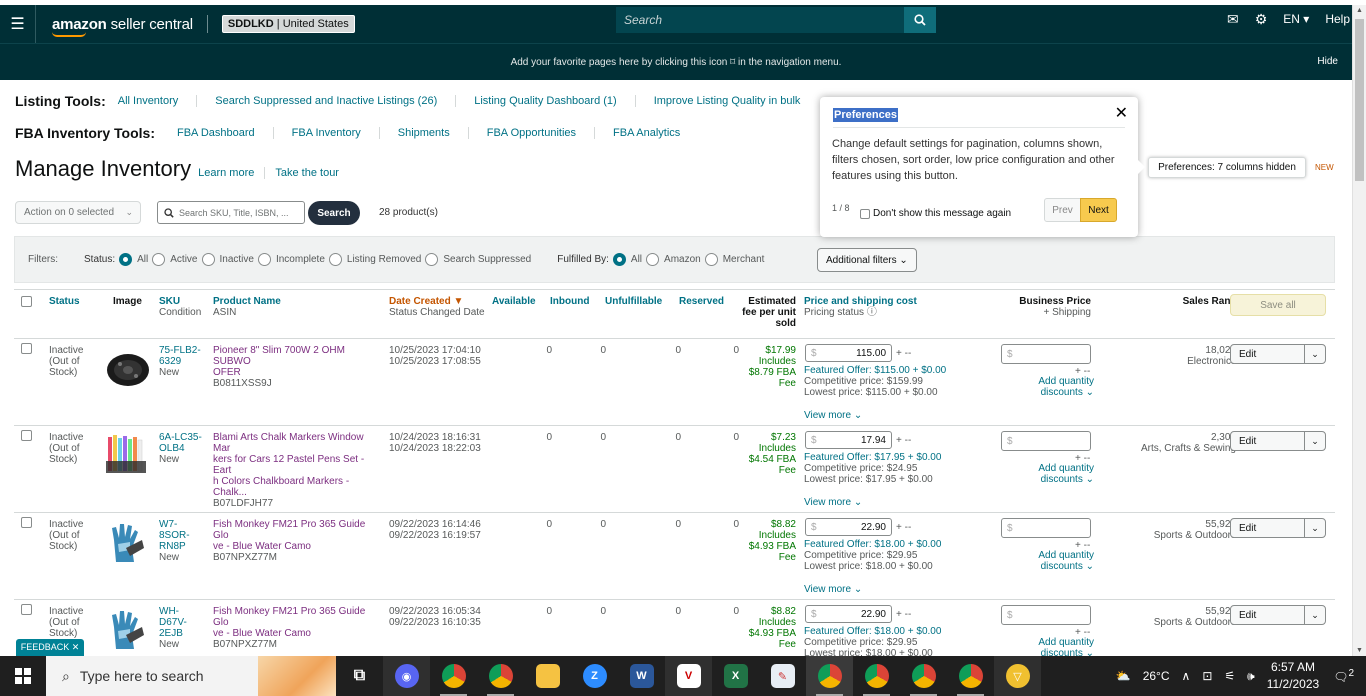 The image size is (1366, 696). I want to click on additional-filters-button: Additional filters ⌄, so click(867, 260).